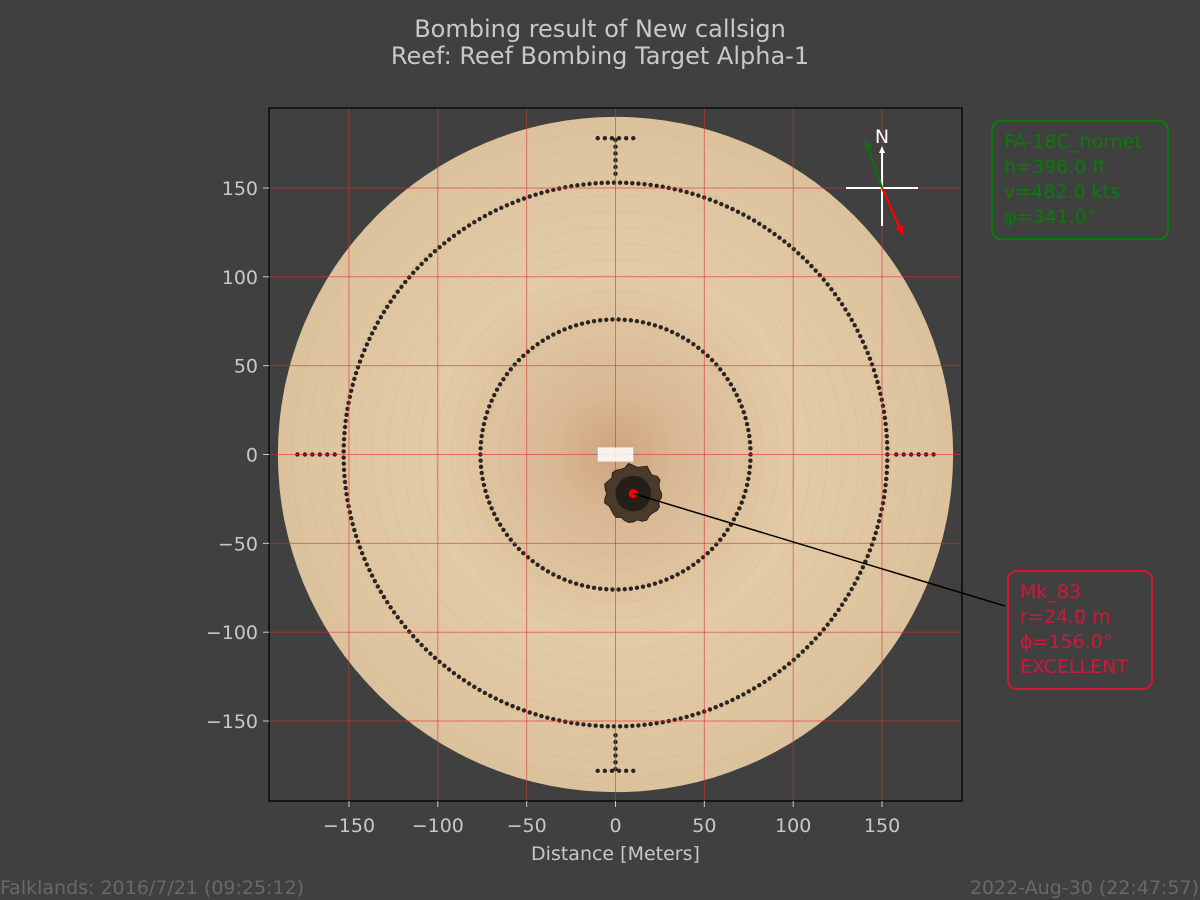 This screenshot has height=900, width=1200. I want to click on weapon-type: Mk_83, so click(1050, 592).